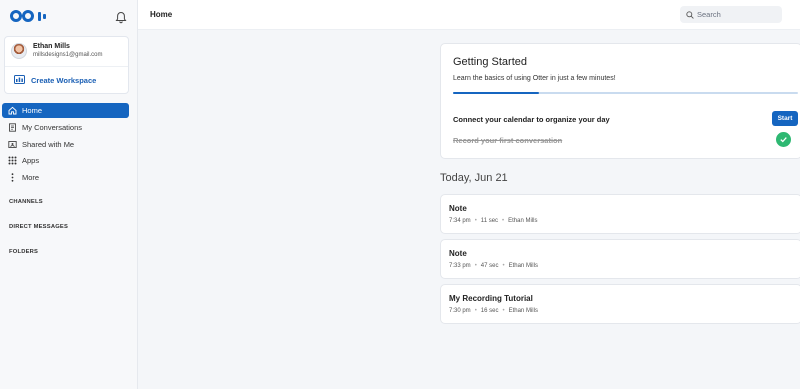  What do you see at coordinates (28, 16) in the screenshot?
I see `otter-logo` at bounding box center [28, 16].